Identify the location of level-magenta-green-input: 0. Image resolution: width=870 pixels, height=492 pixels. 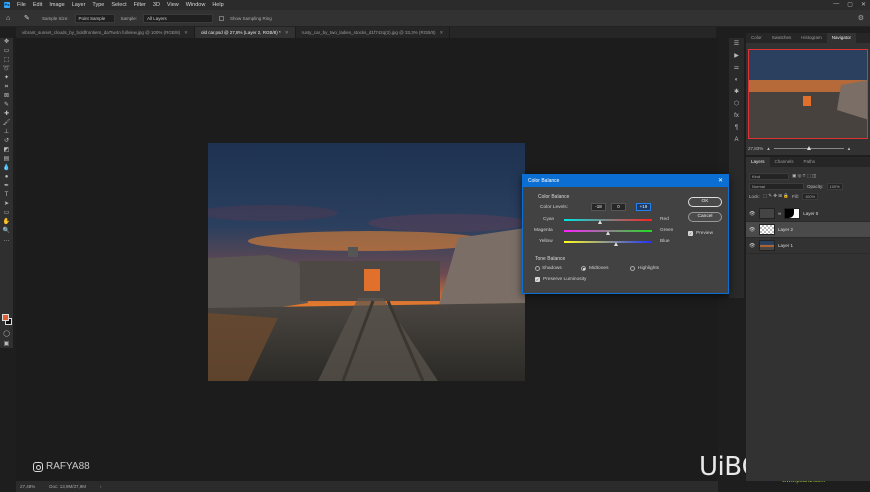
(618, 207).